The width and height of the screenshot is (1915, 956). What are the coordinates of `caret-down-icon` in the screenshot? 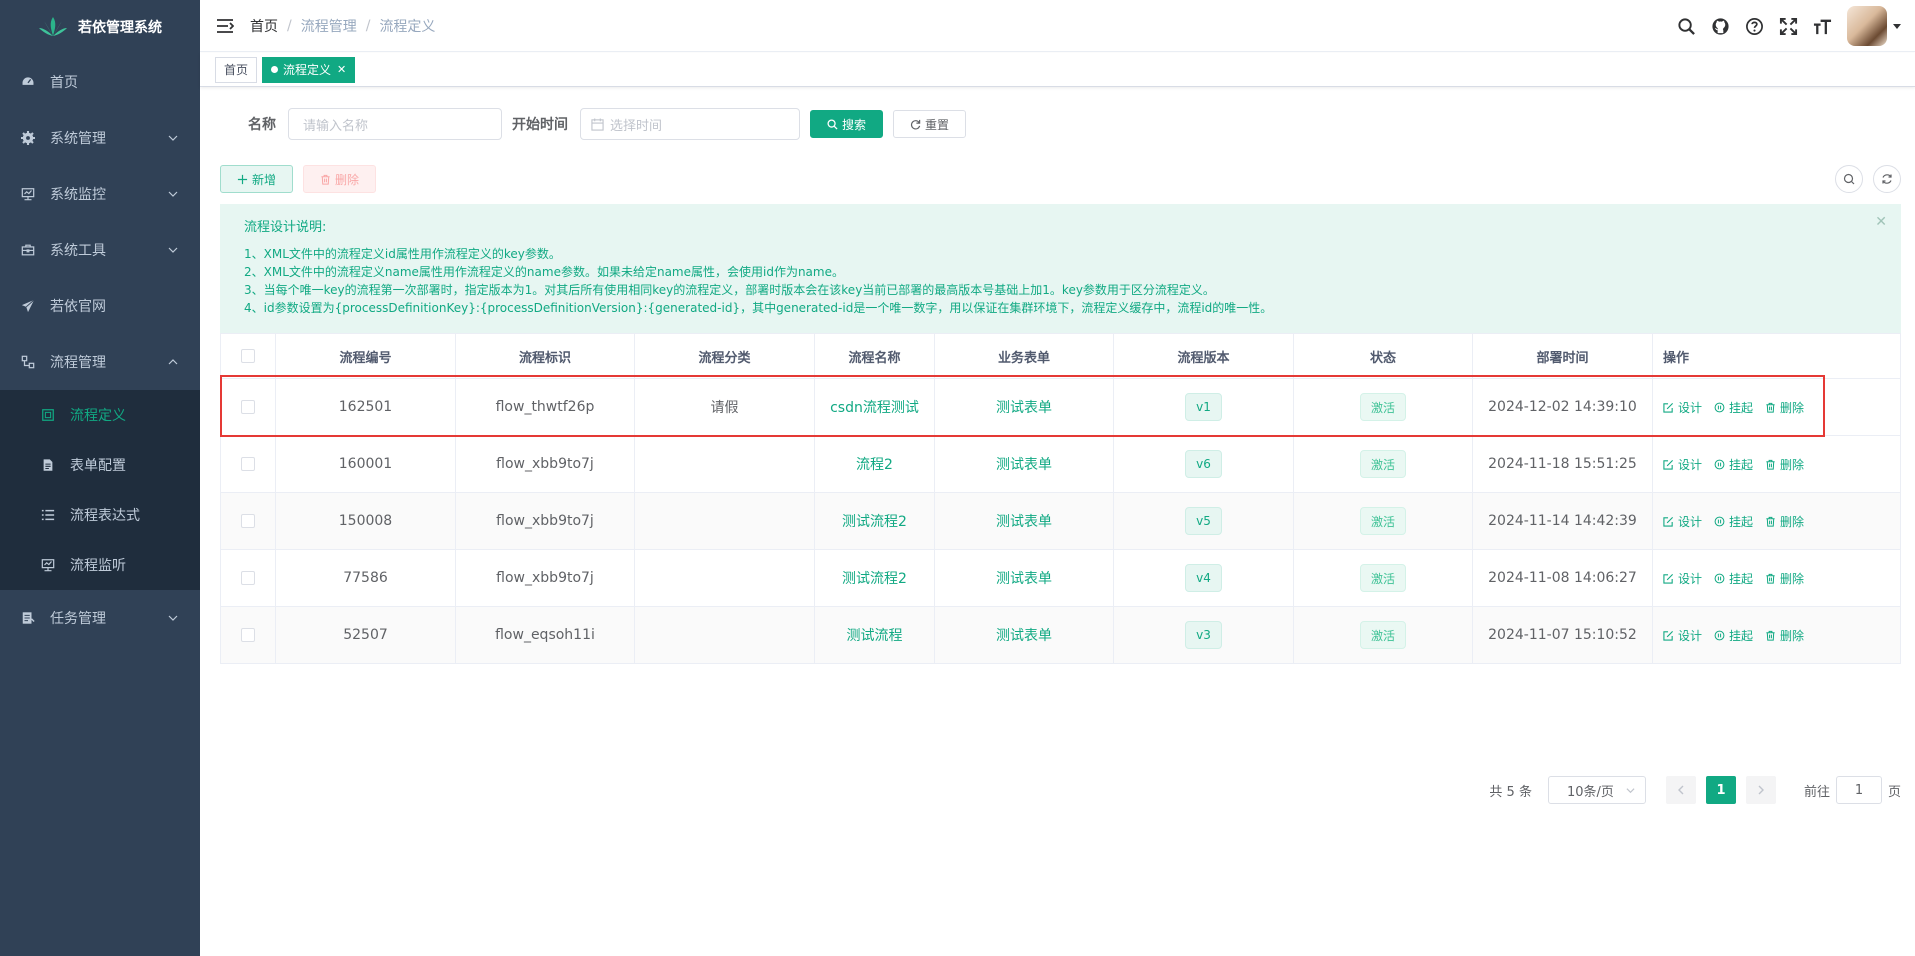 It's located at (1897, 26).